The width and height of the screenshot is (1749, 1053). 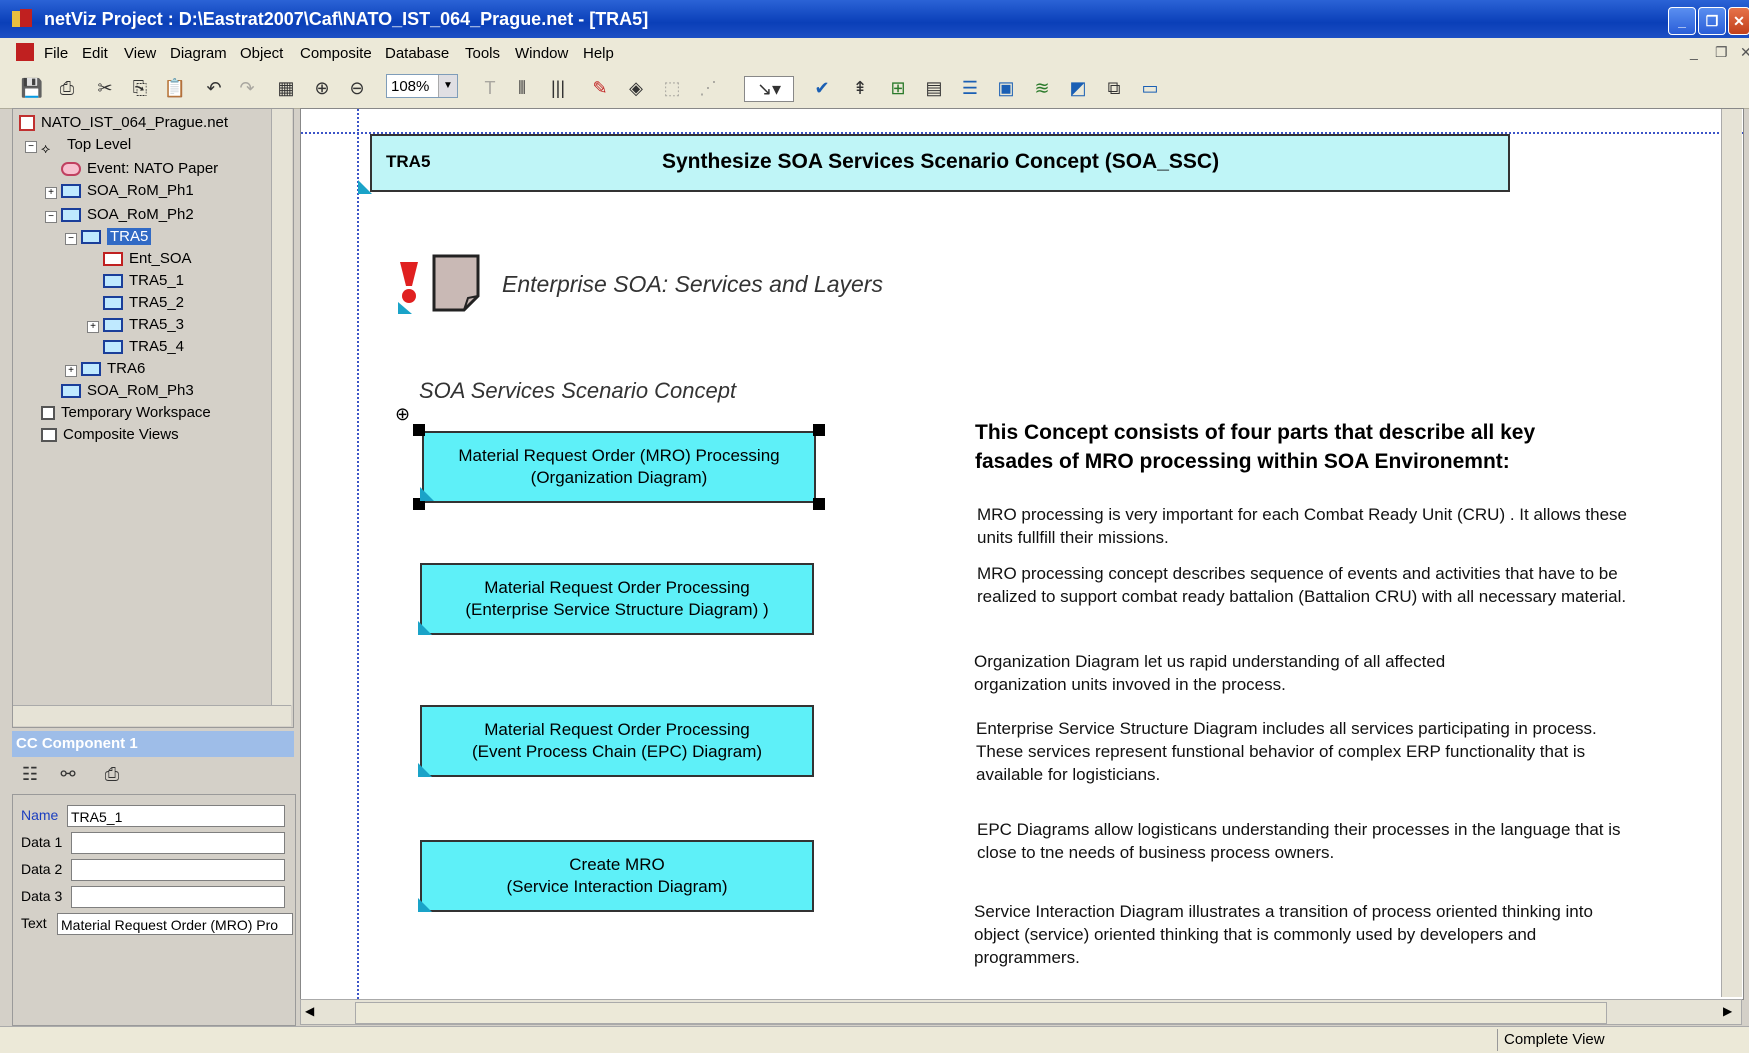 What do you see at coordinates (42, 896) in the screenshot?
I see `data3-label: Data 3` at bounding box center [42, 896].